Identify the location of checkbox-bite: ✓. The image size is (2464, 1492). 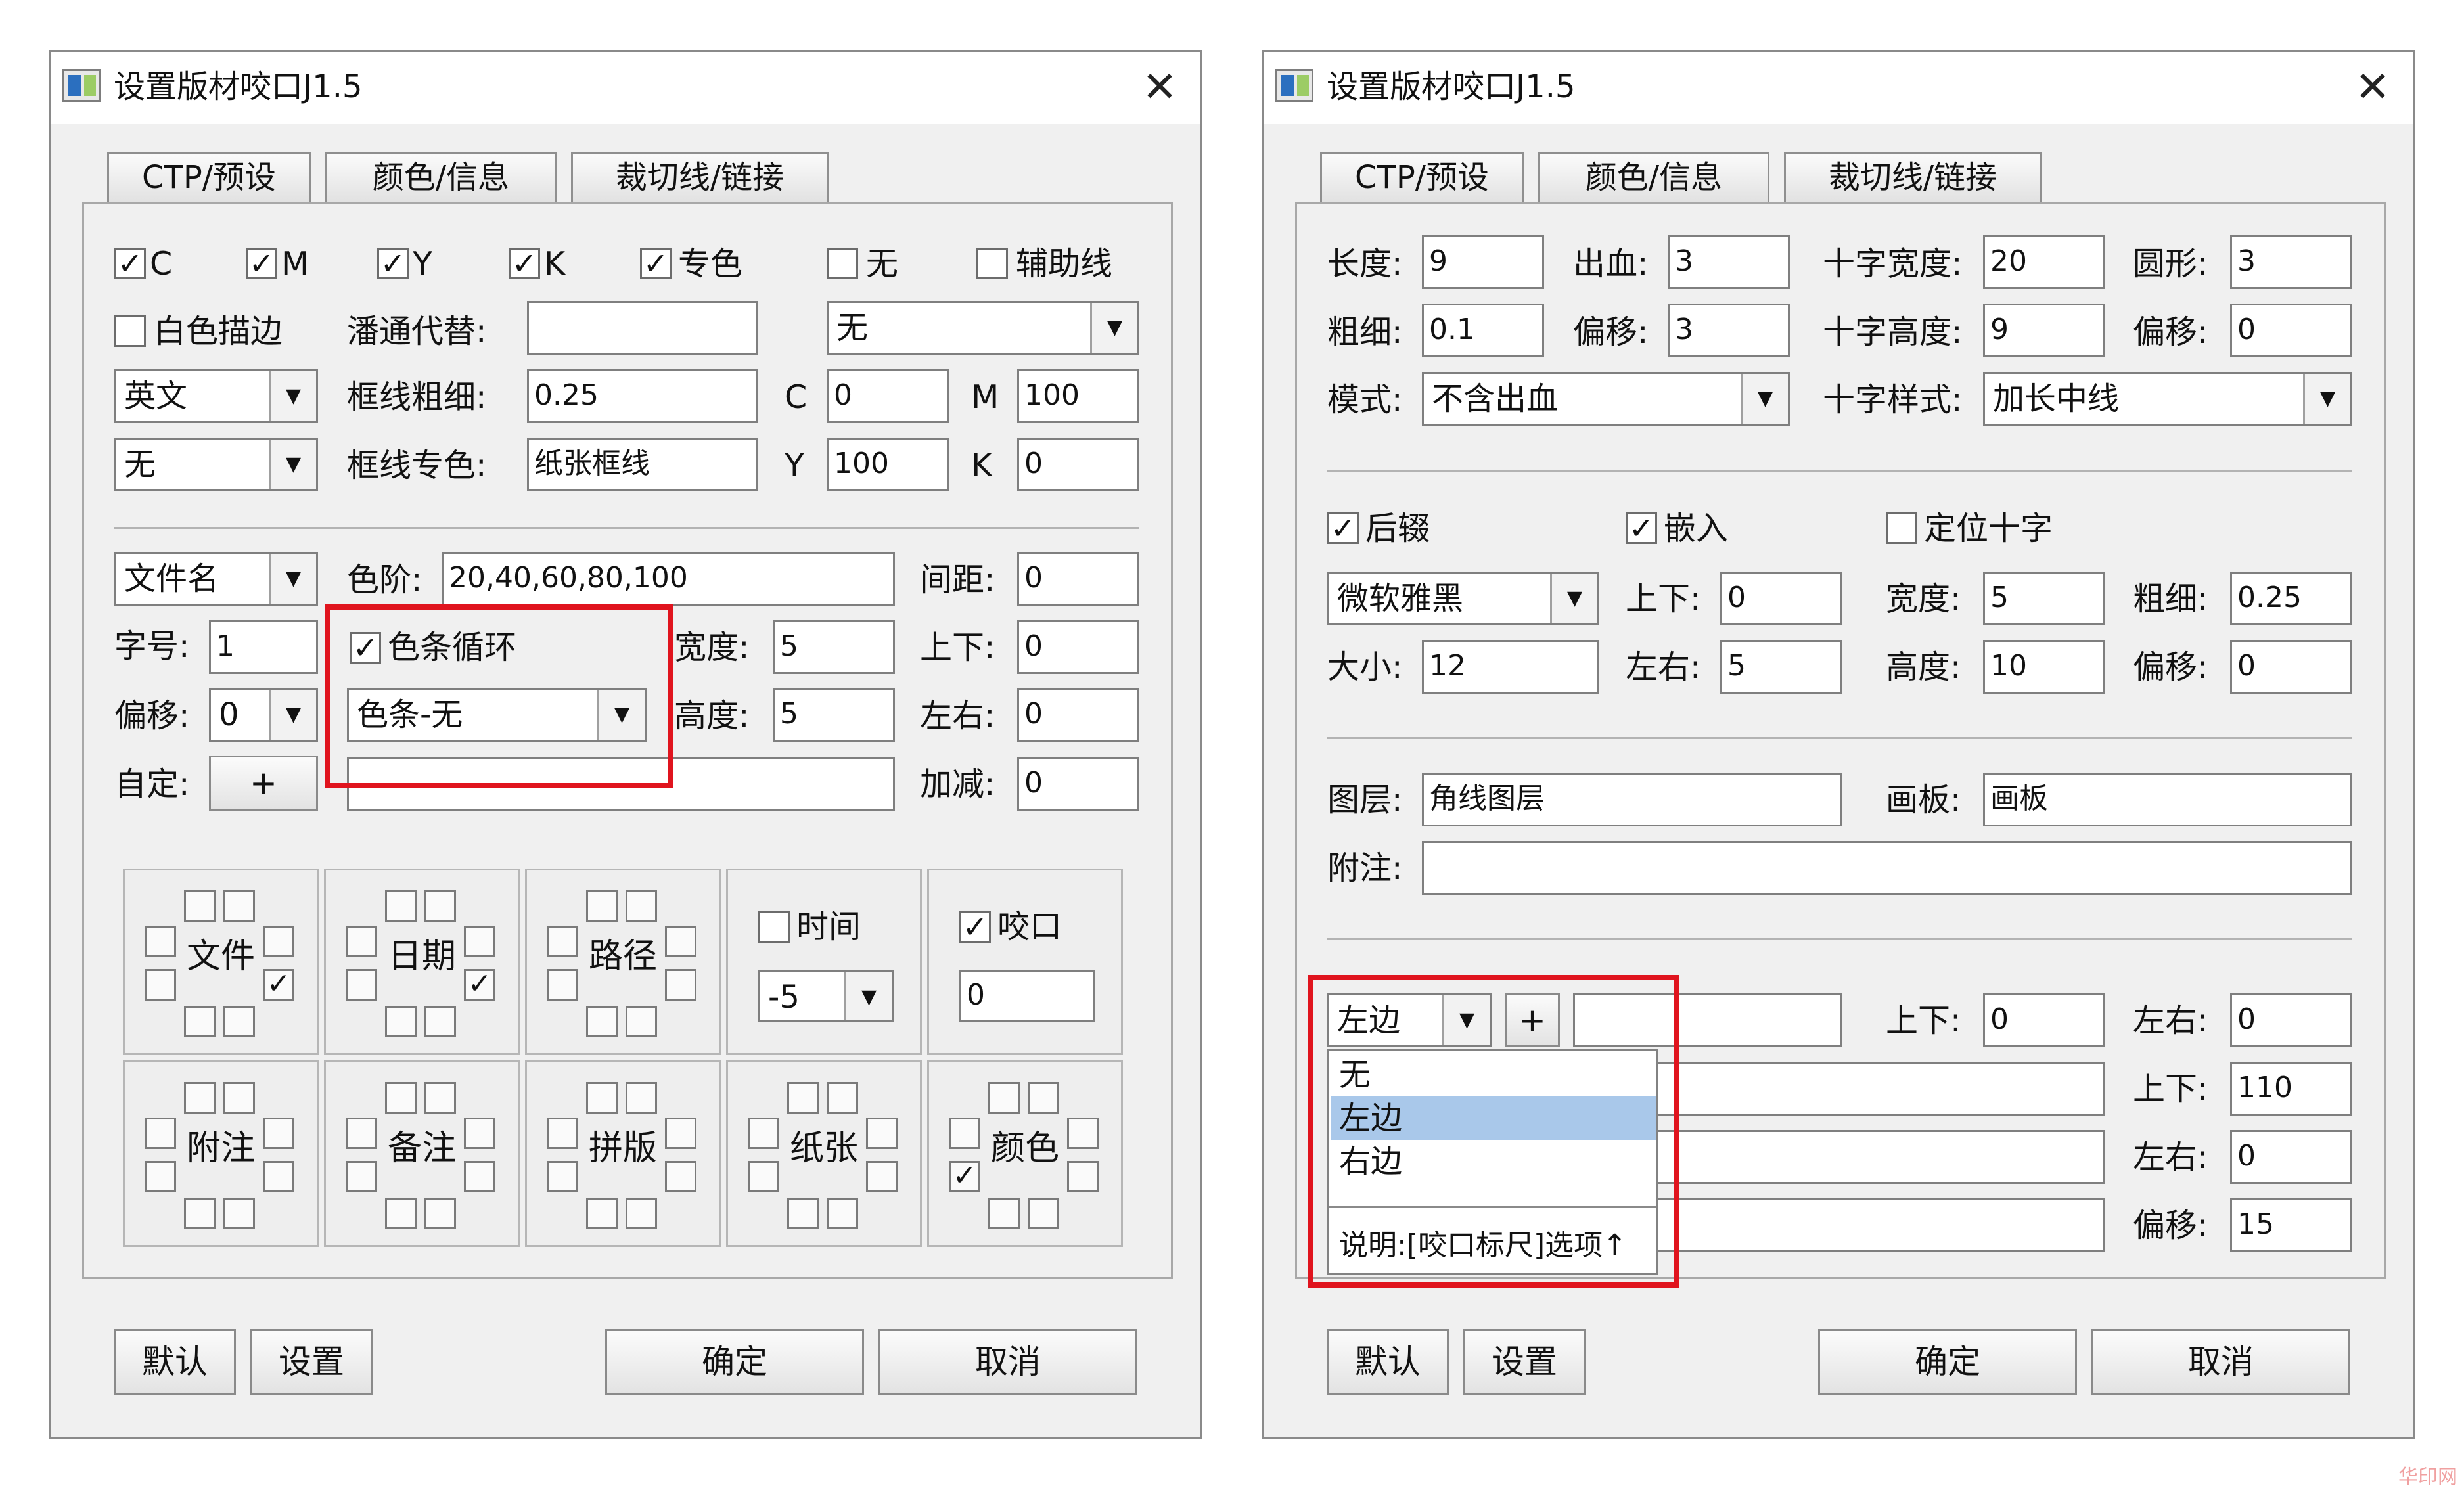
(975, 927).